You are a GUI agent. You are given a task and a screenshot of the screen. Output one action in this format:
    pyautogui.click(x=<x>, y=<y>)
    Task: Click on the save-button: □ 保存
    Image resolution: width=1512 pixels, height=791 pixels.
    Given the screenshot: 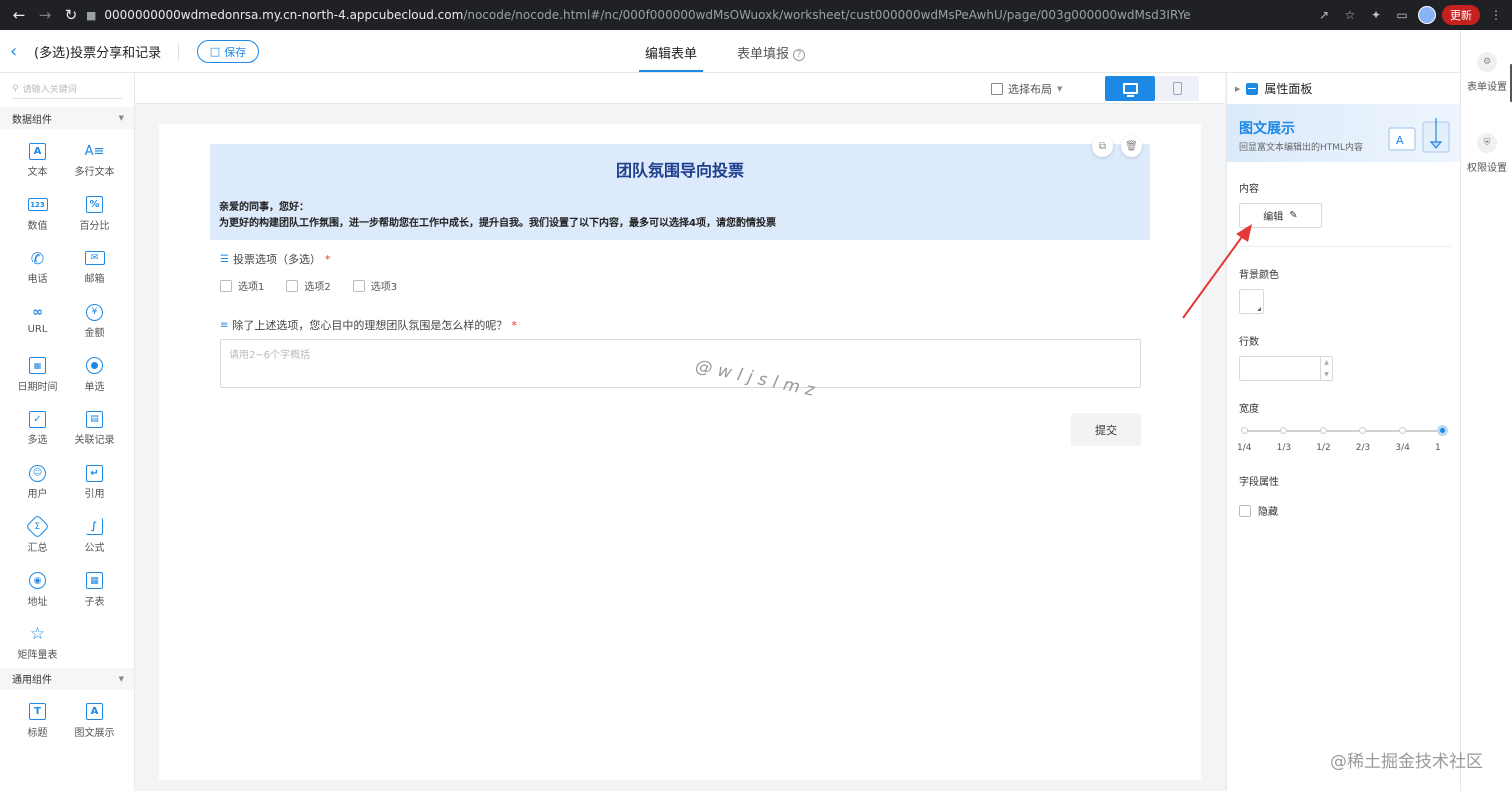 What is the action you would take?
    pyautogui.click(x=228, y=51)
    